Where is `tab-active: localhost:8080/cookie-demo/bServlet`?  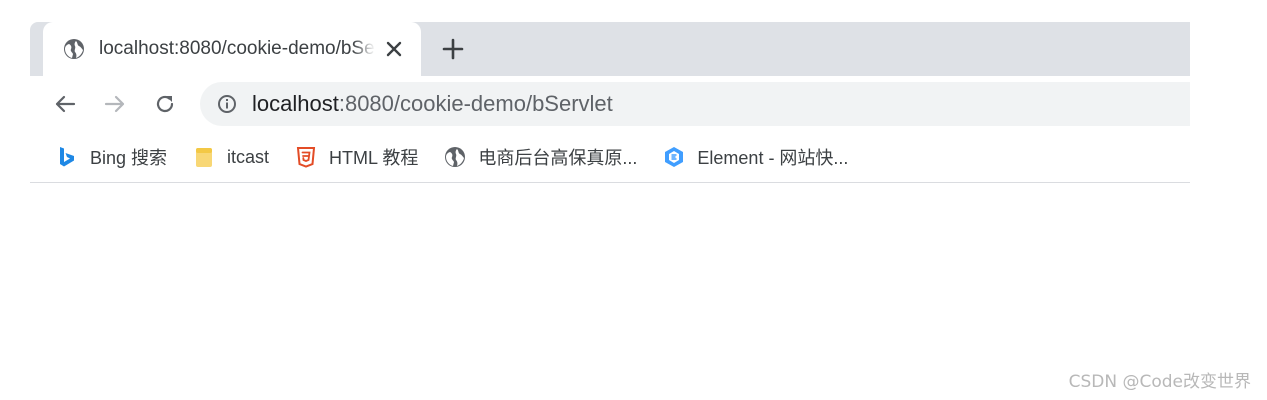
tab-active: localhost:8080/cookie-demo/bServlet is located at coordinates (232, 49).